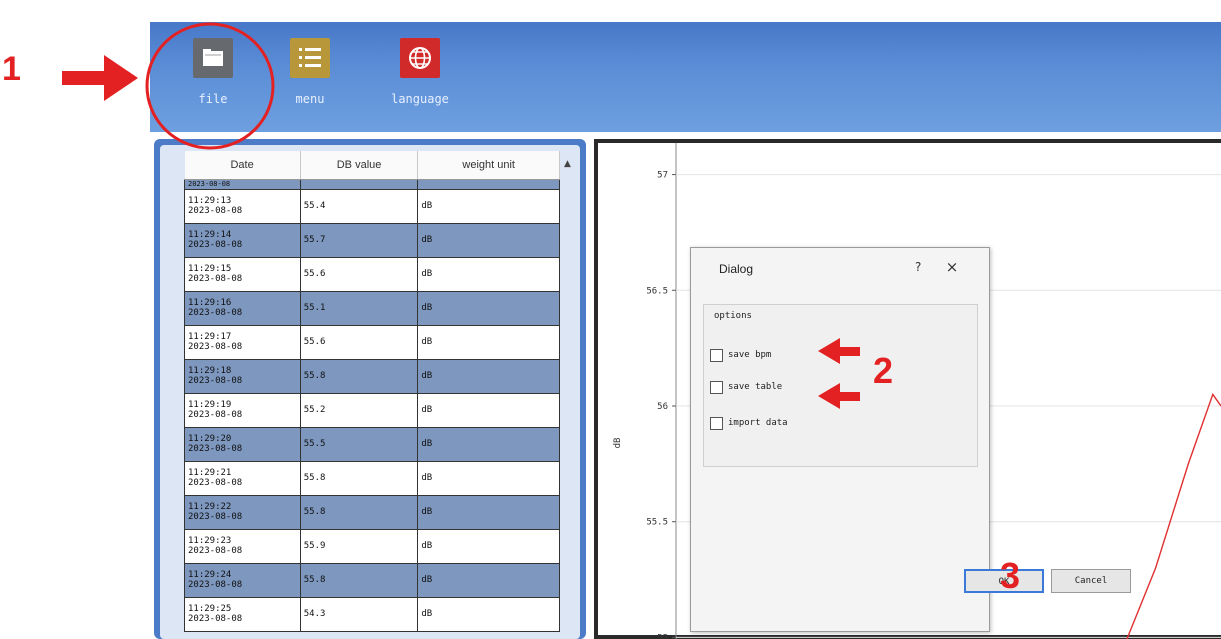  I want to click on save-bpm-checkbox, so click(716, 355).